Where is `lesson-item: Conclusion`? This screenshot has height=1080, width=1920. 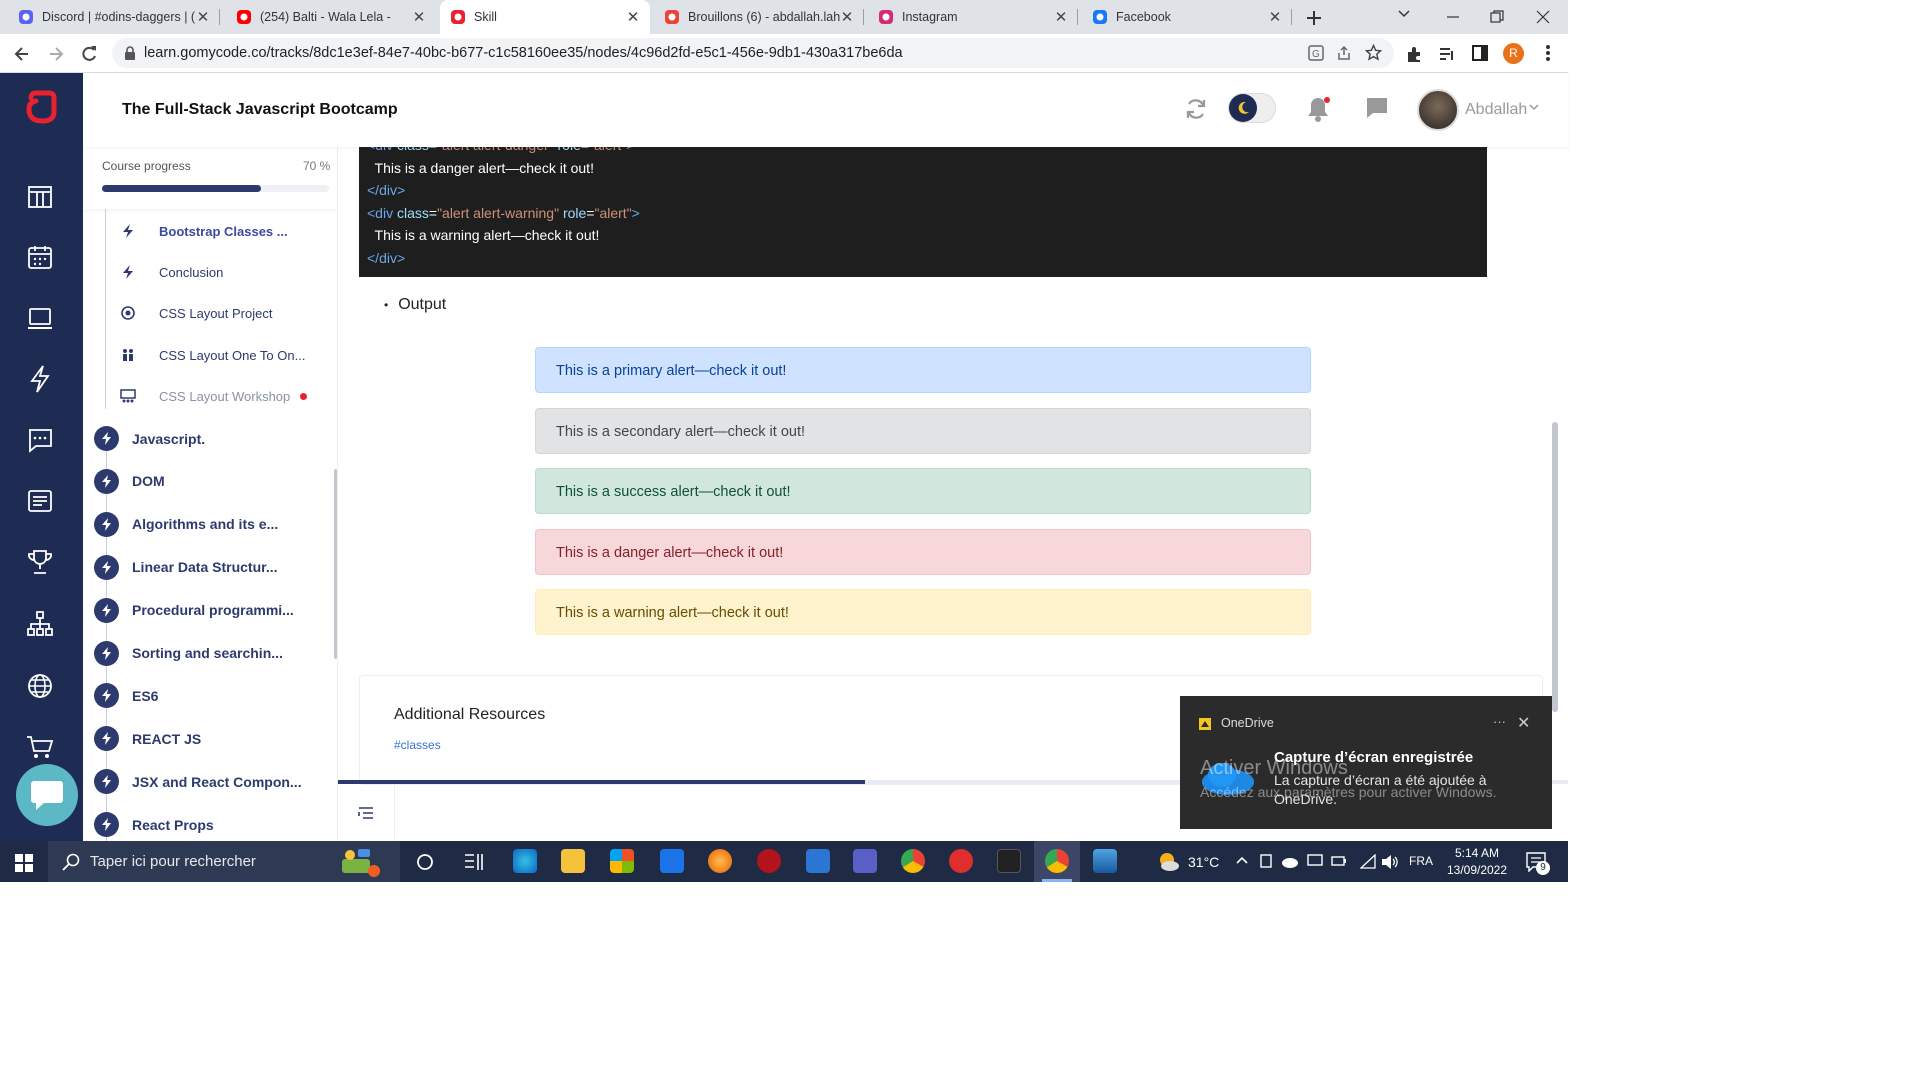 lesson-item: Conclusion is located at coordinates (170, 272).